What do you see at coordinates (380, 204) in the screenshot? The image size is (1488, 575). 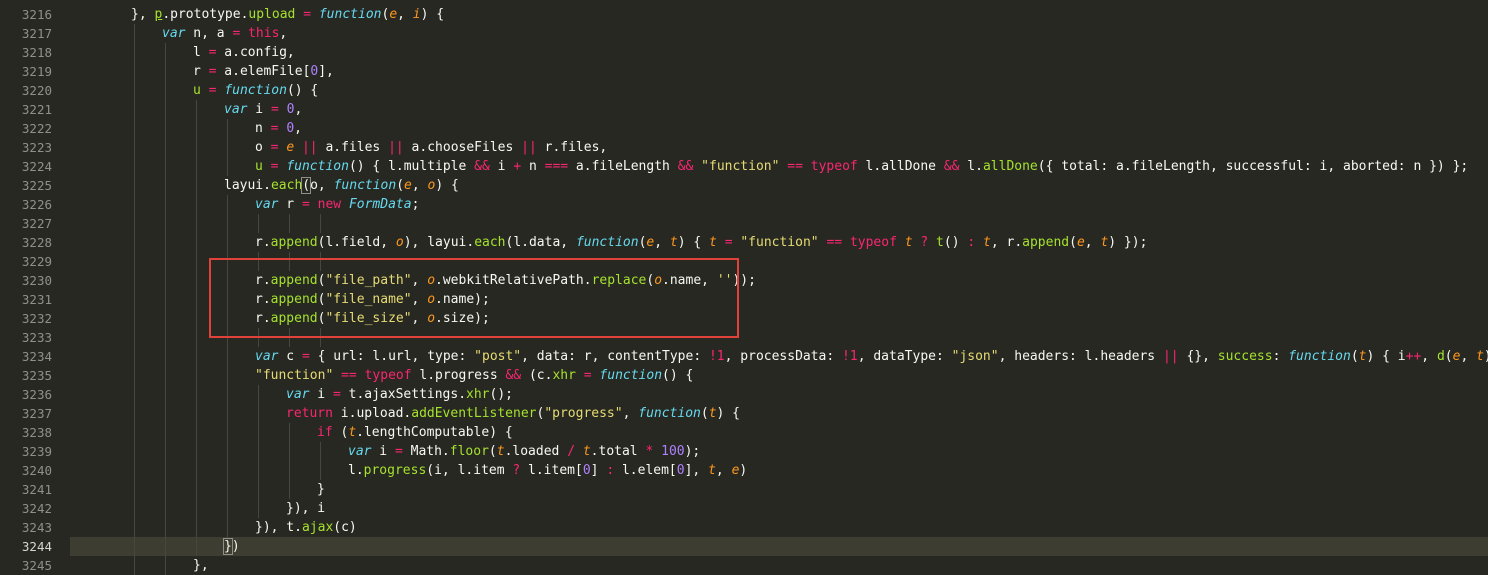 I see `code-token: FormData` at bounding box center [380, 204].